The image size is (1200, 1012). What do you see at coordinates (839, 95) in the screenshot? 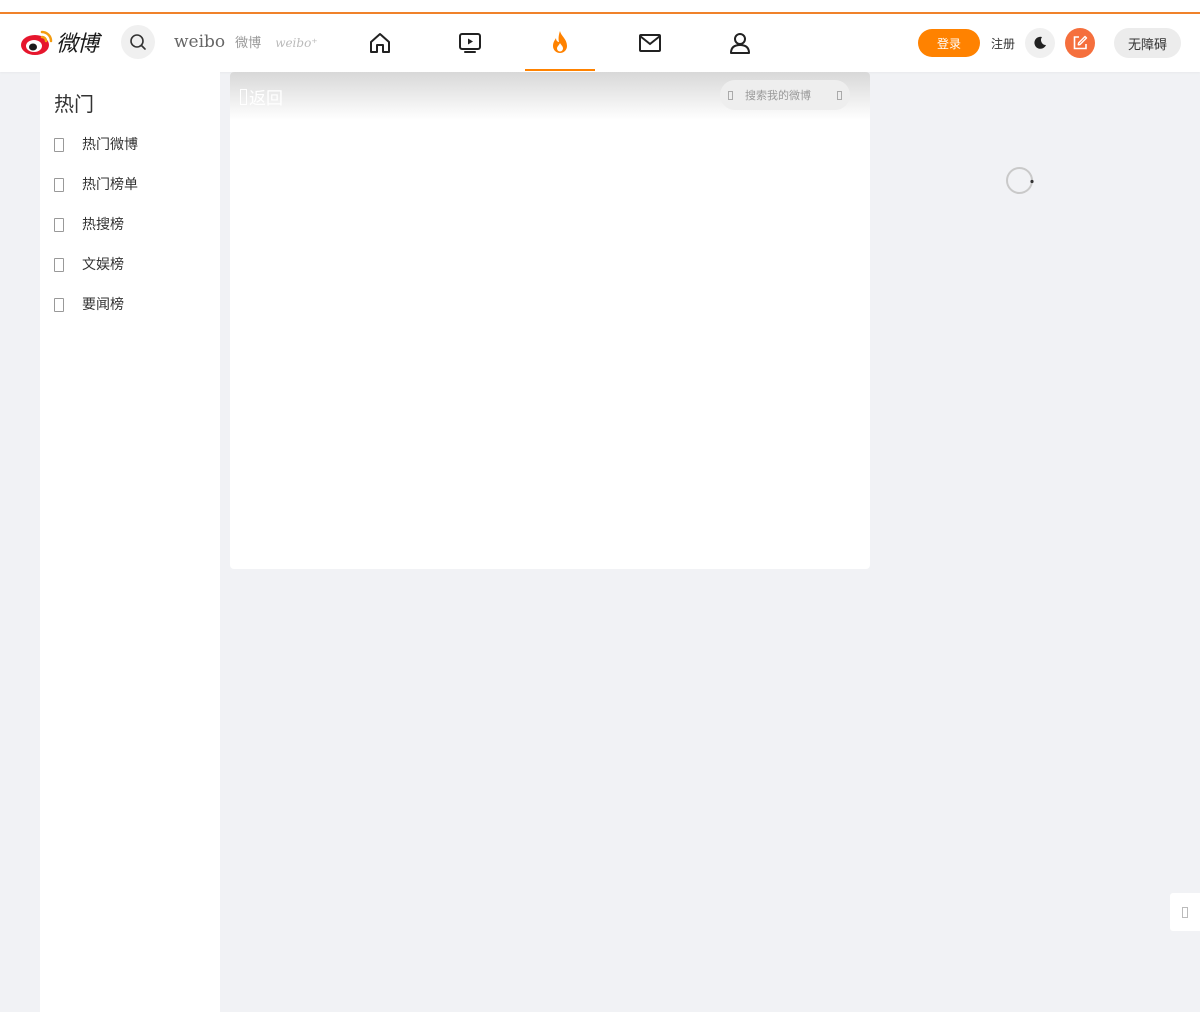
I see `clear-icon` at bounding box center [839, 95].